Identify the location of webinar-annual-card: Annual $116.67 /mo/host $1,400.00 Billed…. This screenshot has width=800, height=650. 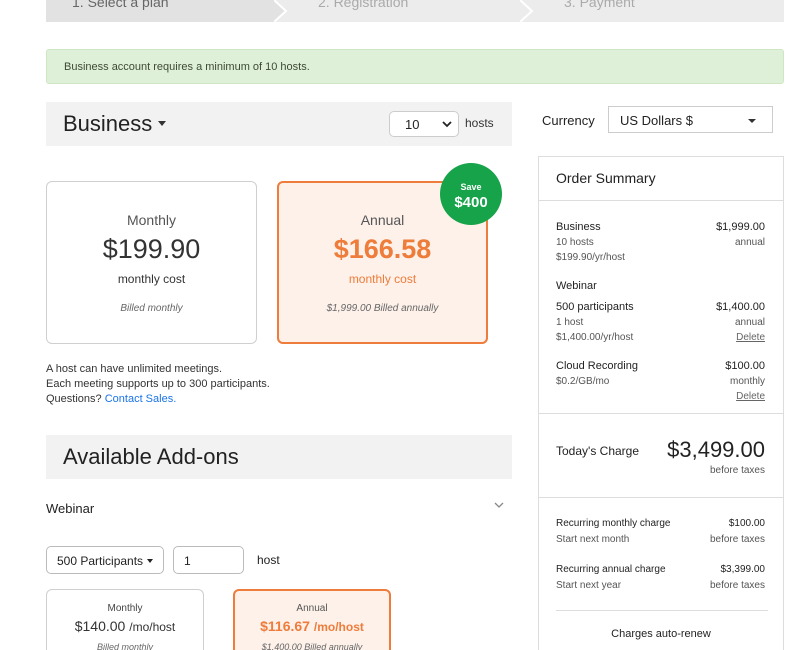
(312, 619).